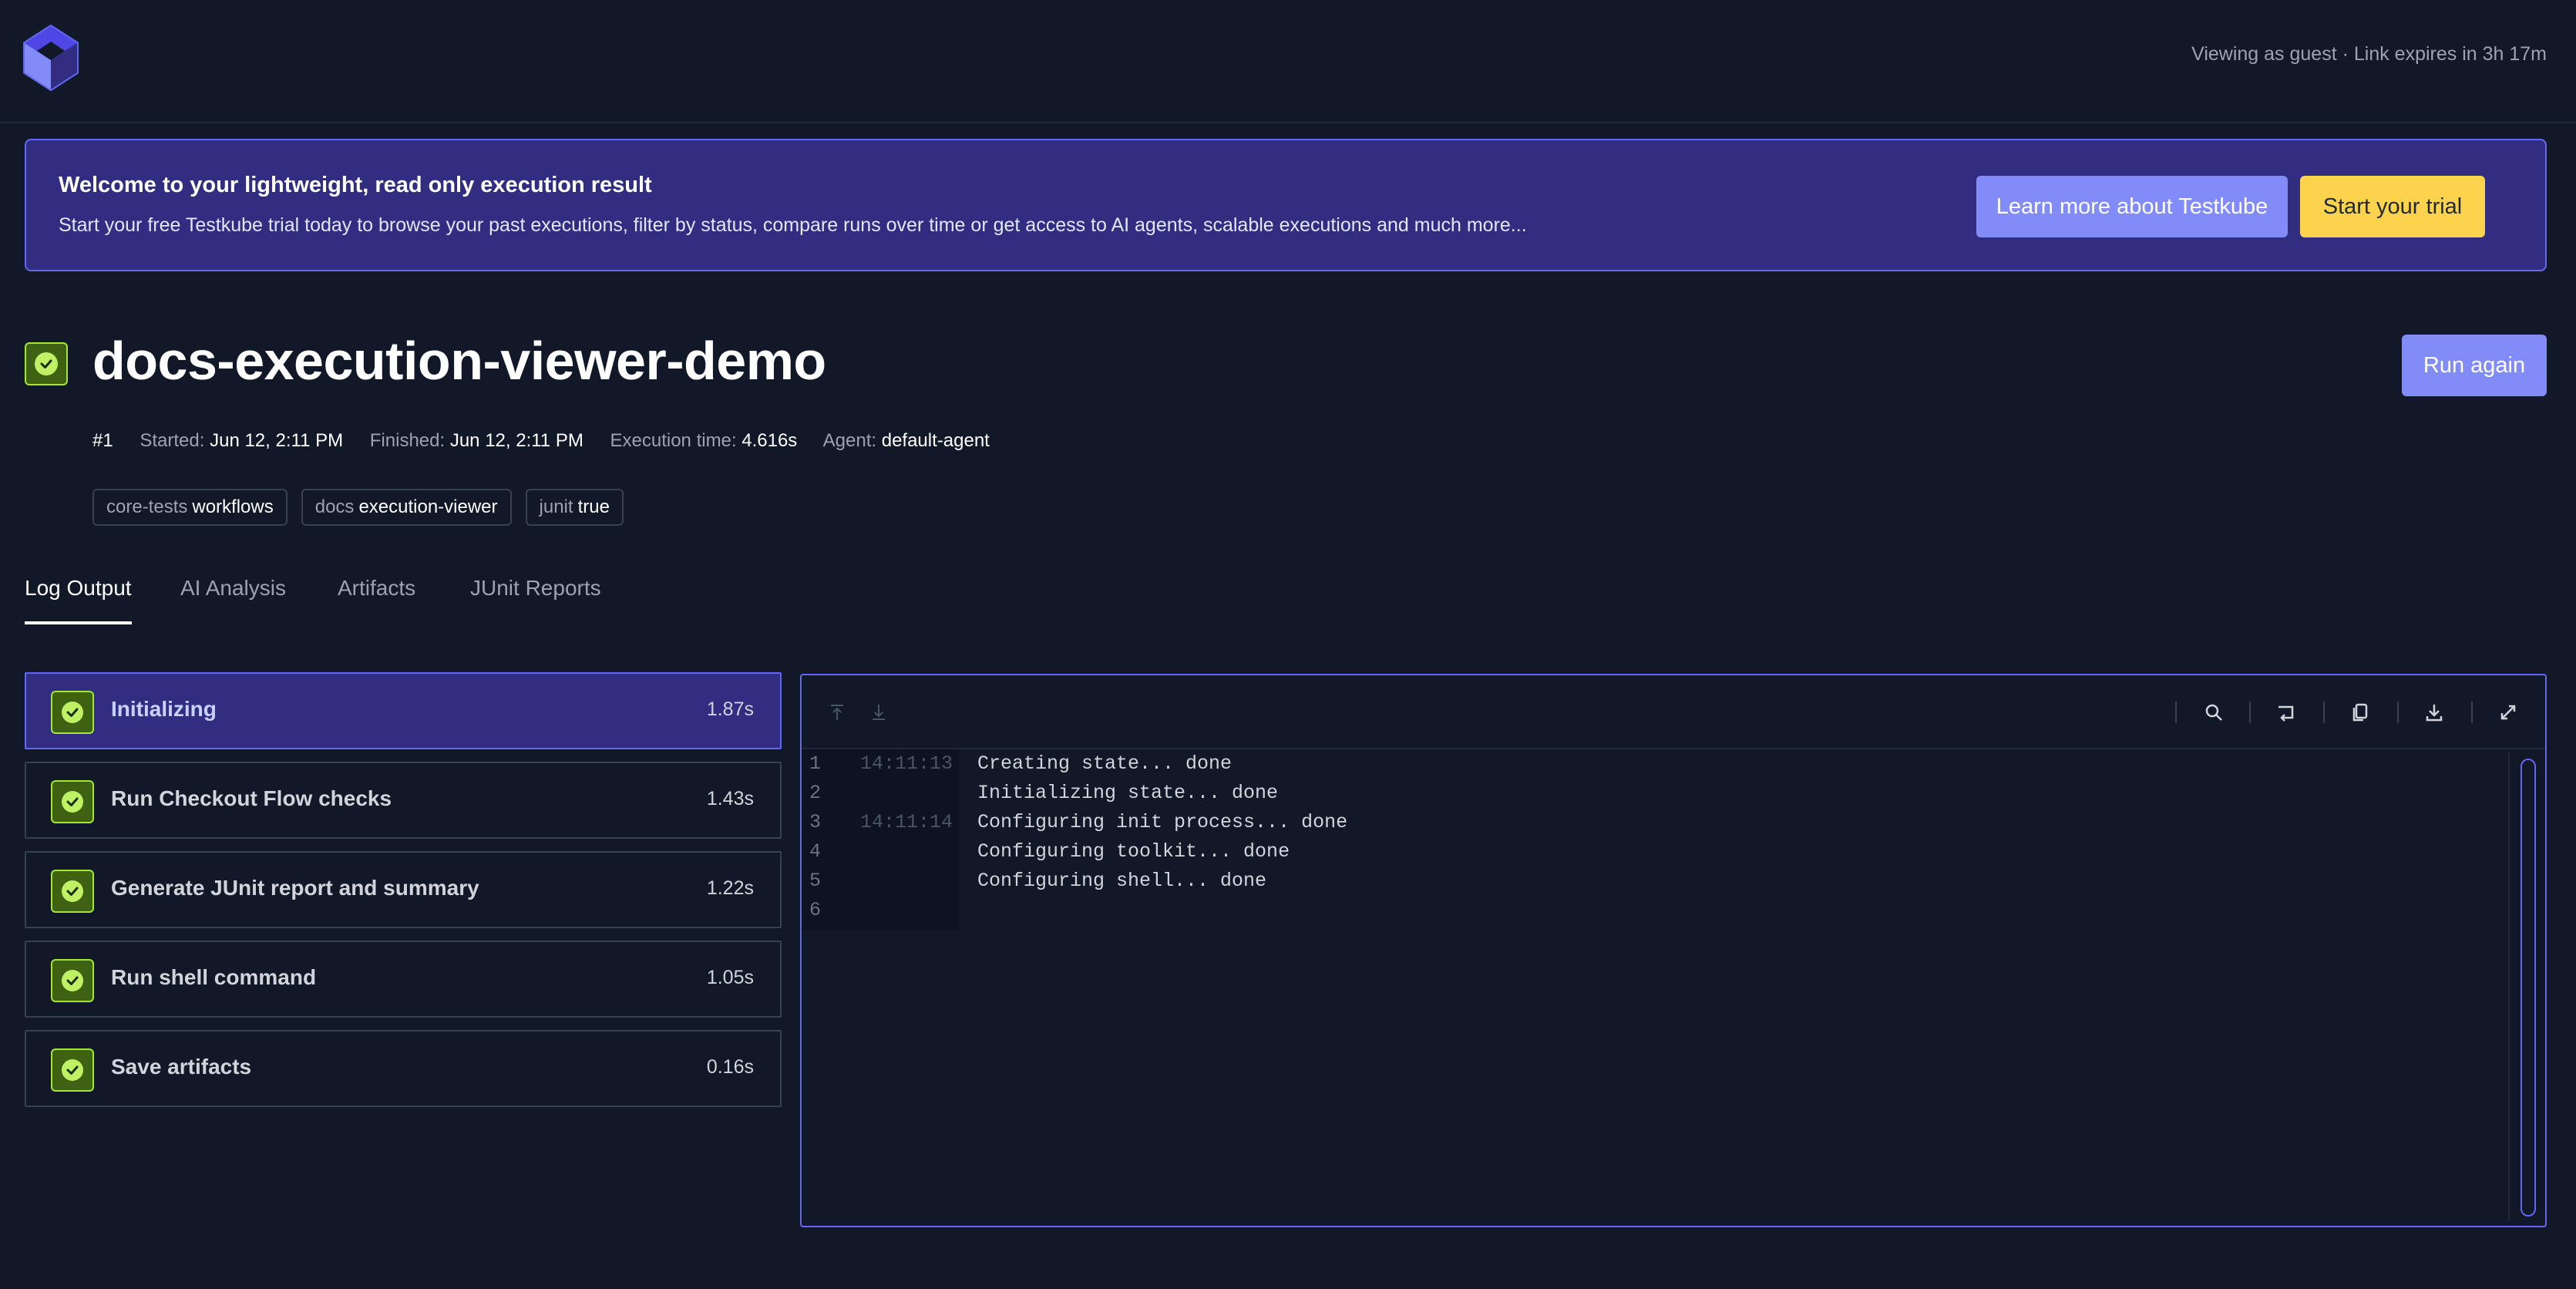  What do you see at coordinates (459, 361) in the screenshot?
I see `page-title: docs-execution-viewer-demo` at bounding box center [459, 361].